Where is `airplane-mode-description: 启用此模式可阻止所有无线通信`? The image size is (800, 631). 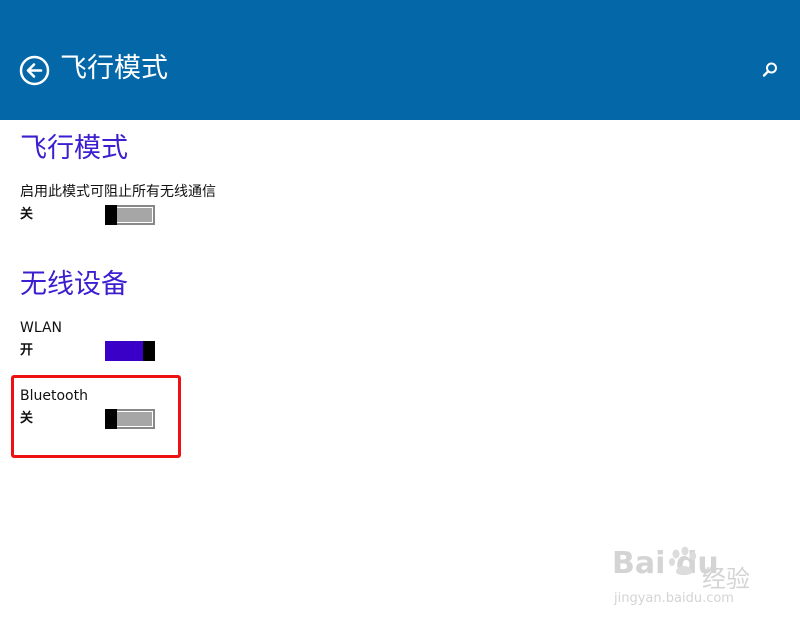
airplane-mode-description: 启用此模式可阻止所有无线通信 is located at coordinates (118, 192).